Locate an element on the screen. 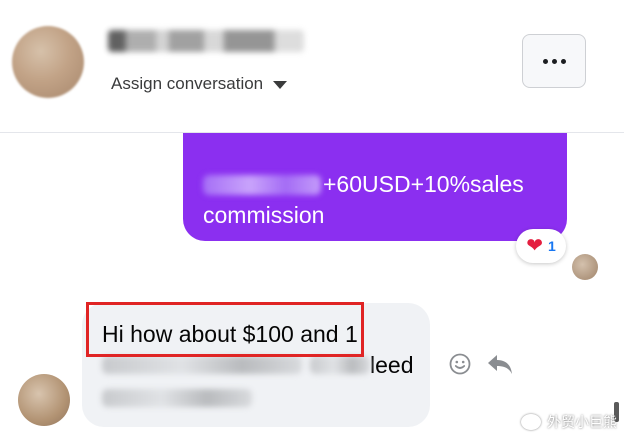 The width and height of the screenshot is (624, 446). sent-message-line: +60USD+10%sales is located at coordinates (376, 184).